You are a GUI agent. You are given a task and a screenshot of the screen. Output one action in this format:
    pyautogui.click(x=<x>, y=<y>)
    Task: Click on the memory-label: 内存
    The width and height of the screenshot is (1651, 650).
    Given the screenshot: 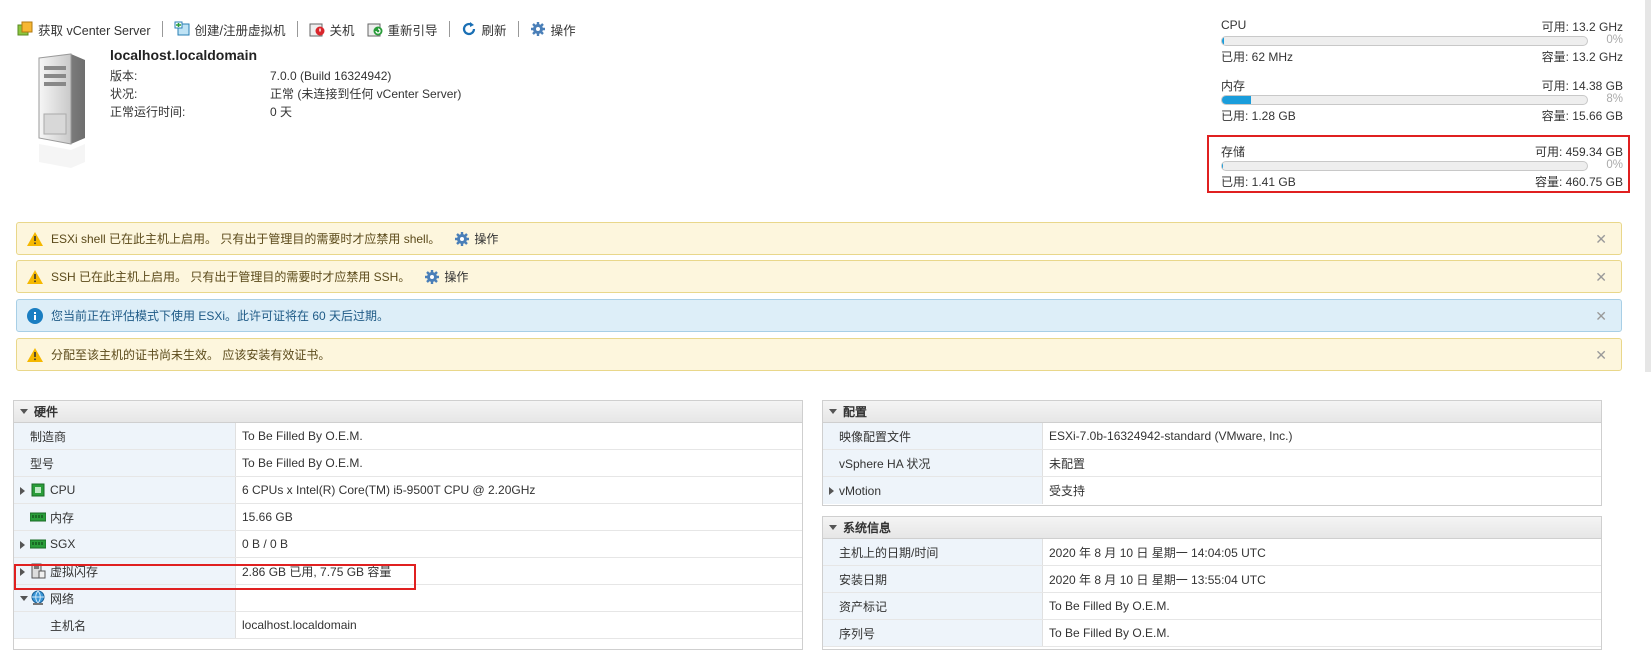 What is the action you would take?
    pyautogui.click(x=1233, y=86)
    